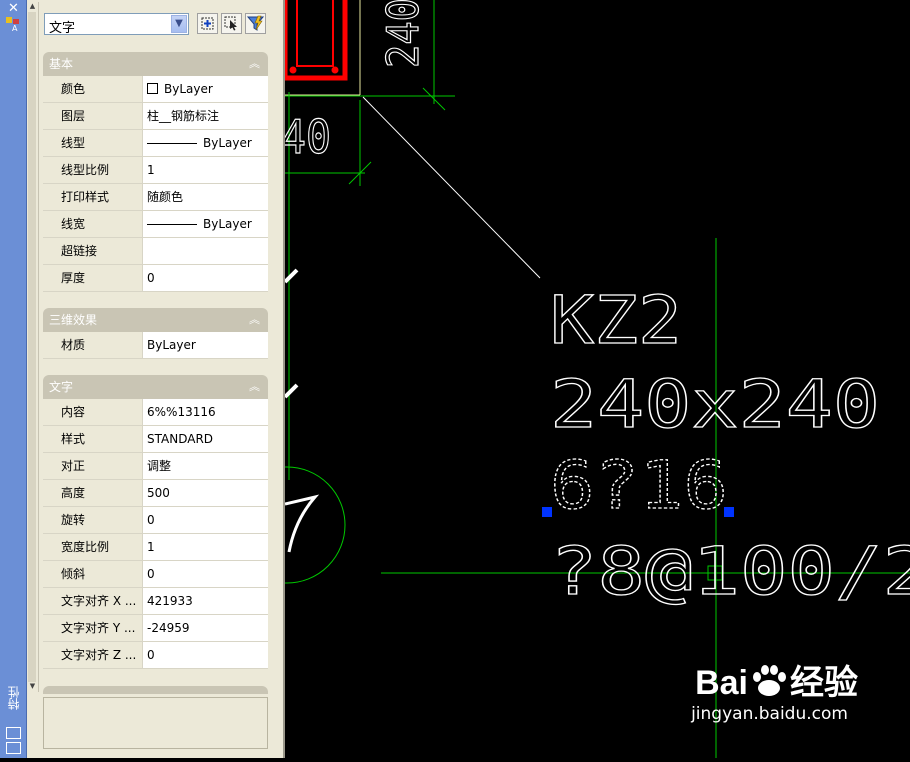 Image resolution: width=910 pixels, height=762 pixels. What do you see at coordinates (100, 251) in the screenshot?
I see `property-name: 超链接` at bounding box center [100, 251].